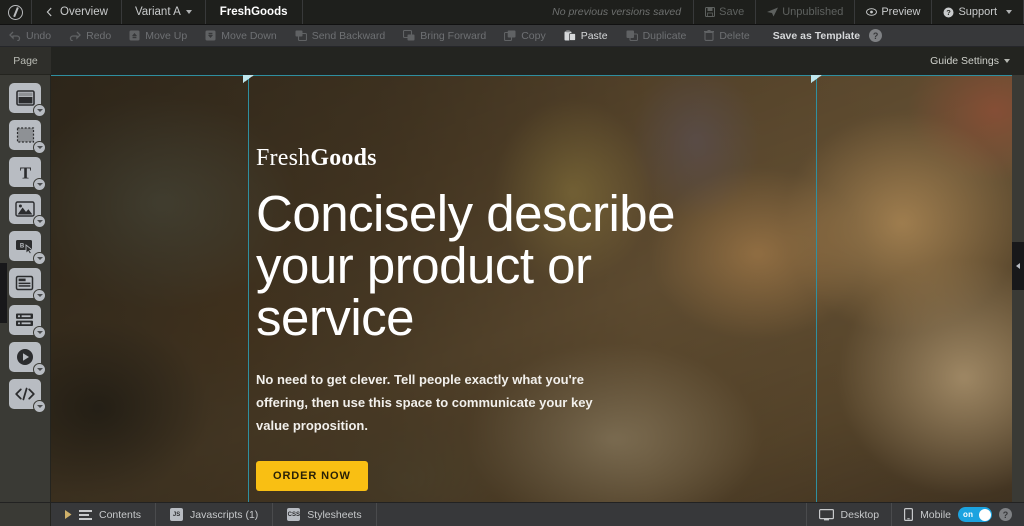 The width and height of the screenshot is (1024, 526). I want to click on move-down-icon, so click(210, 35).